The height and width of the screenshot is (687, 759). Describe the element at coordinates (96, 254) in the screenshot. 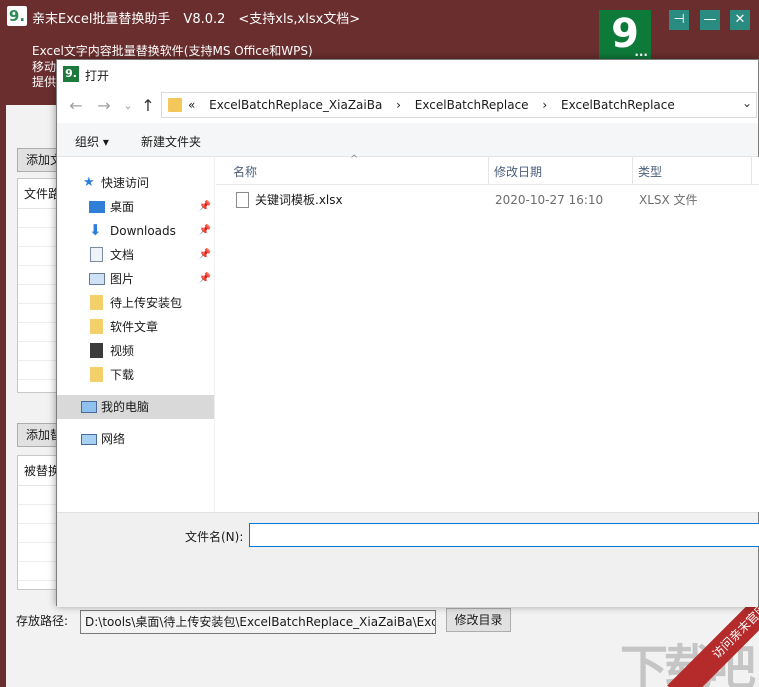

I see `document-icon` at that location.